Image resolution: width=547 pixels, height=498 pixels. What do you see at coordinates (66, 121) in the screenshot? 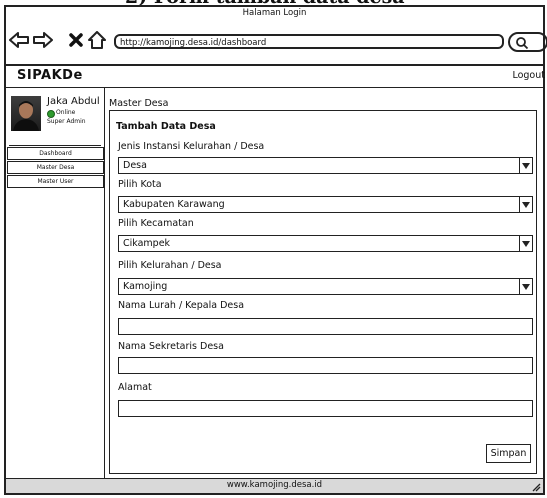
I see `user-role: Super Admin` at bounding box center [66, 121].